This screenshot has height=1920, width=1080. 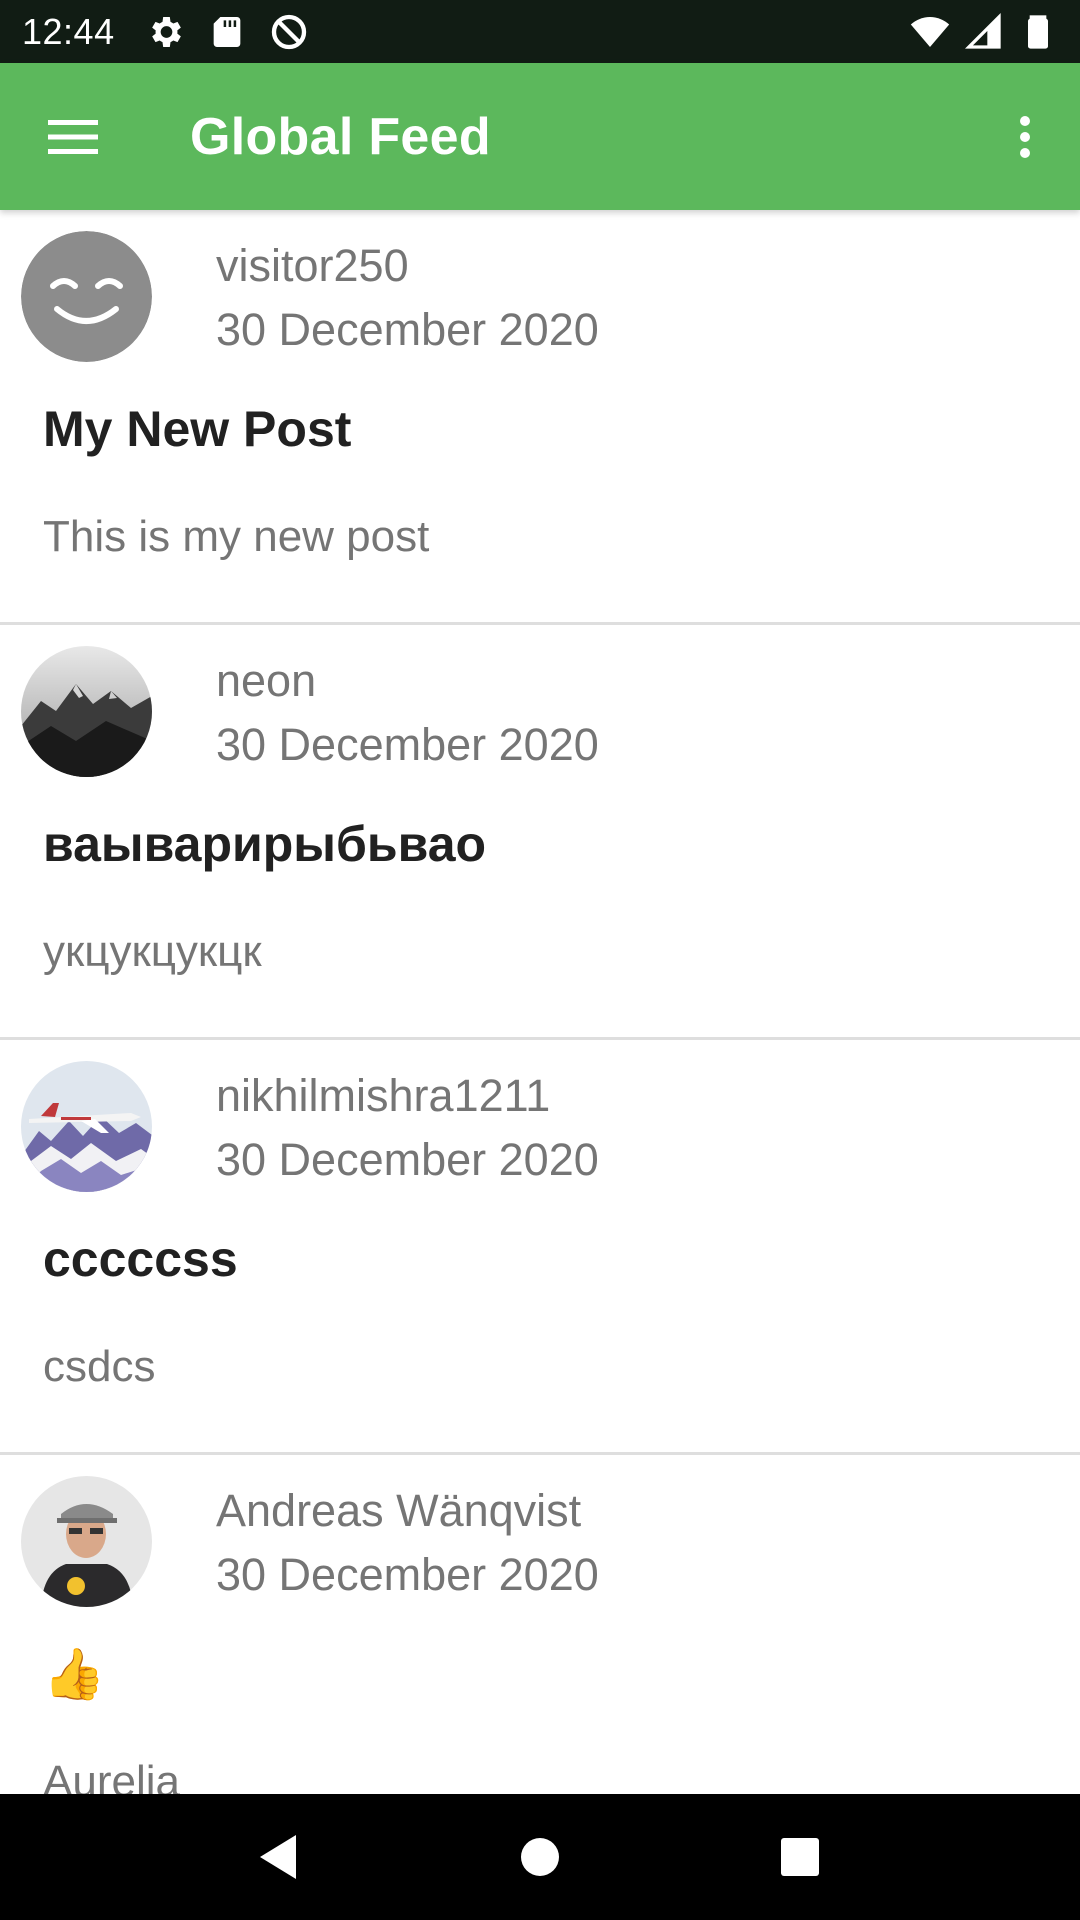 What do you see at coordinates (73, 136) in the screenshot?
I see `hamburger-menu-icon` at bounding box center [73, 136].